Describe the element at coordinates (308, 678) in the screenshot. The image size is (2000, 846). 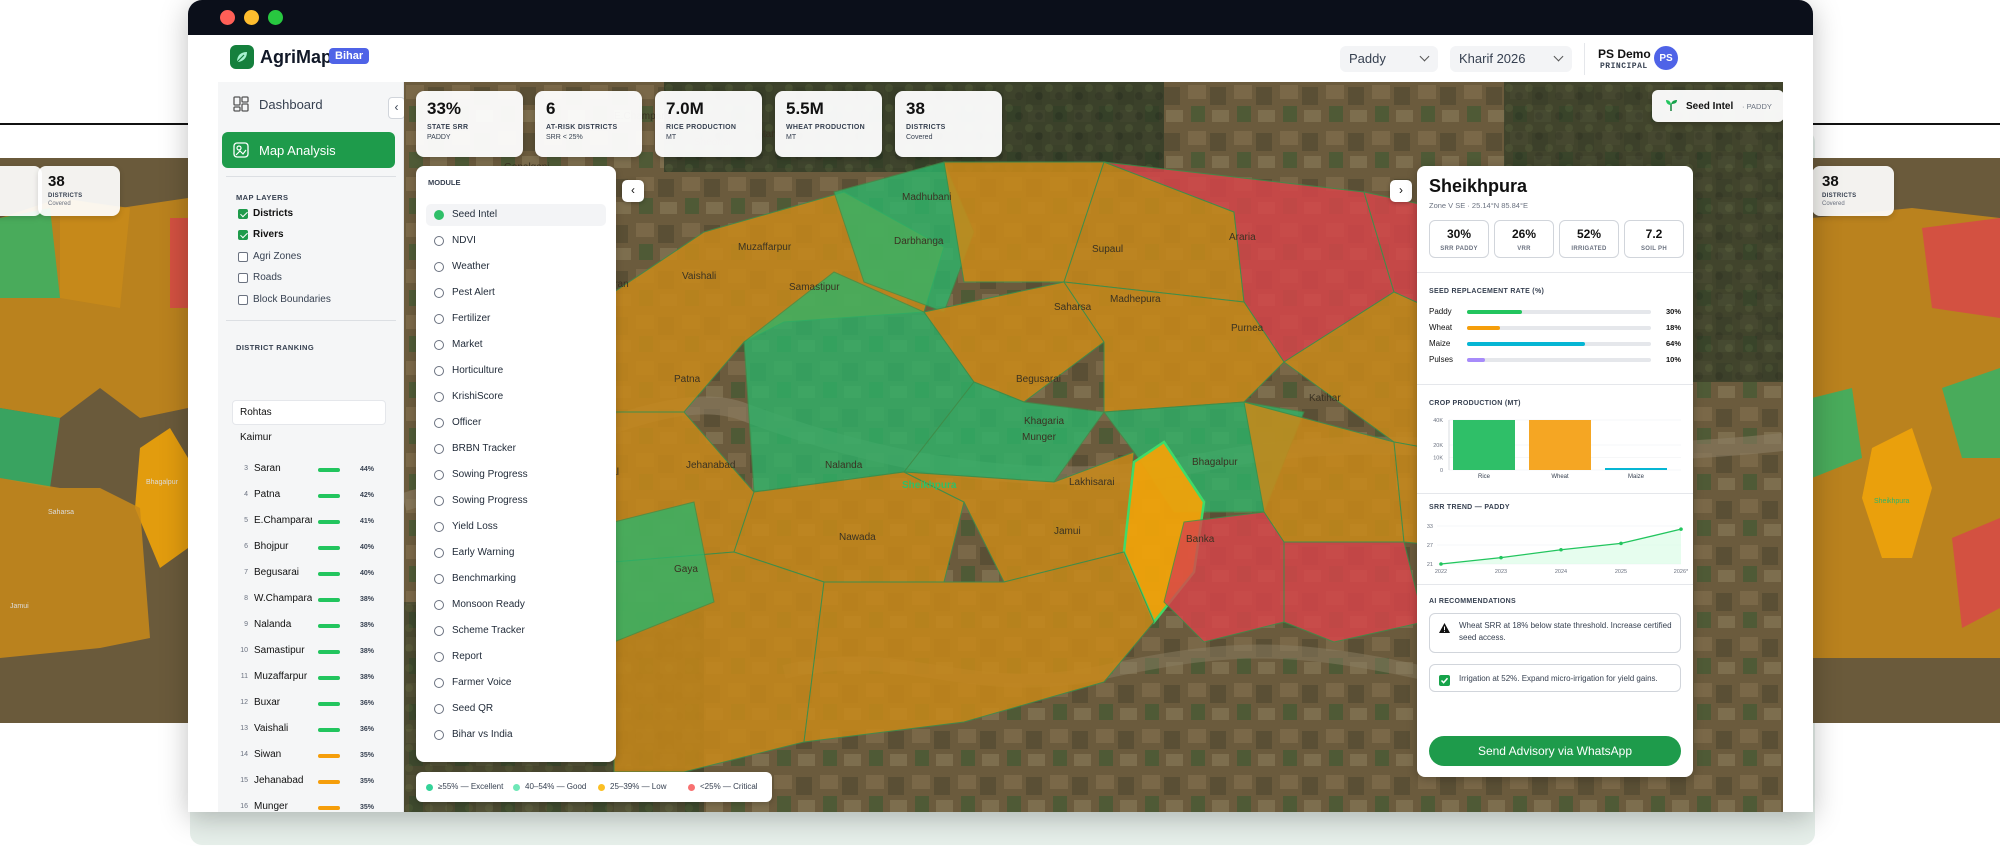
I see `ranking-row: 11 Muzaffarpur 38%` at that location.